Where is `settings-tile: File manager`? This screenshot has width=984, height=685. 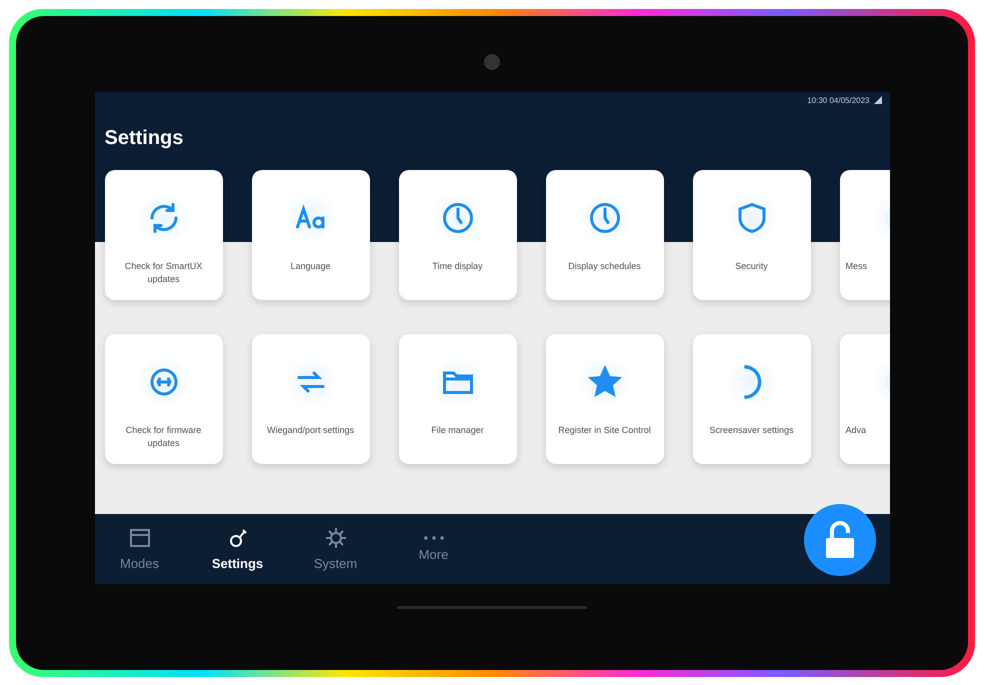
settings-tile: File manager is located at coordinates (457, 399).